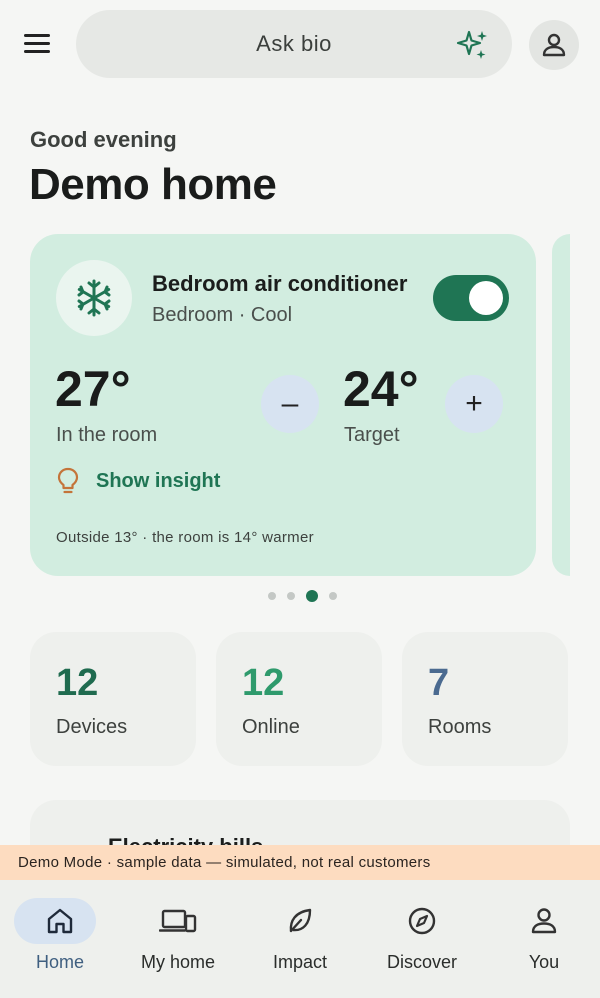 The width and height of the screenshot is (600, 998). I want to click on toggle-knob, so click(486, 298).